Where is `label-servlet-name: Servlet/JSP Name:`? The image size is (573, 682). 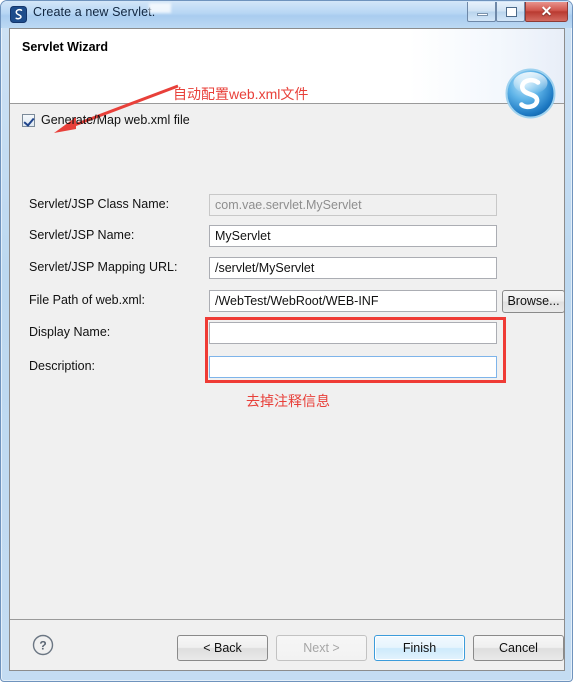 label-servlet-name: Servlet/JSP Name: is located at coordinates (82, 235).